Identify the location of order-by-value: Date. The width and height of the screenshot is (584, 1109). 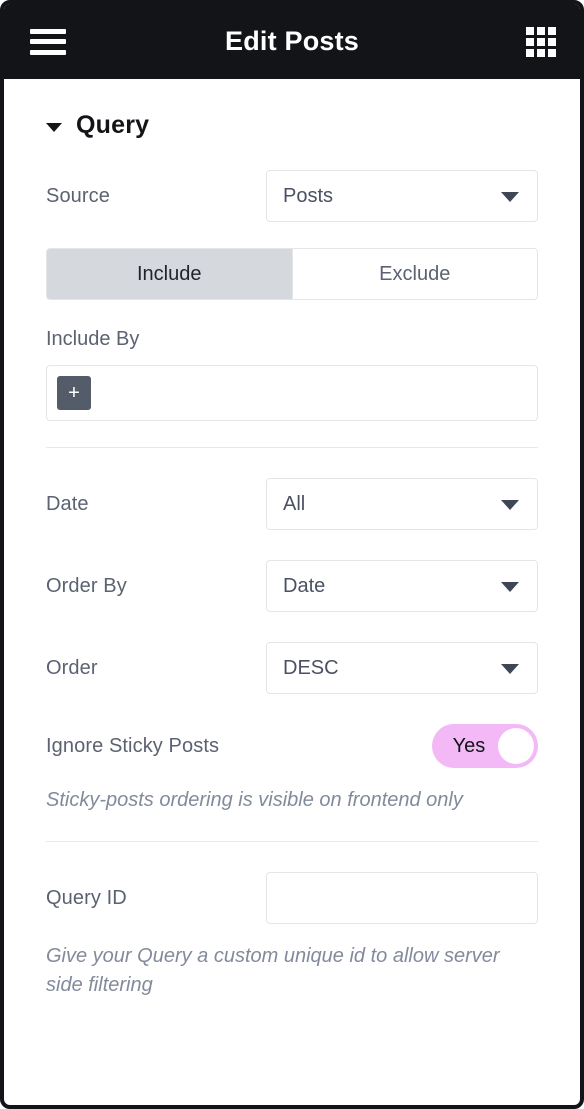
(304, 585).